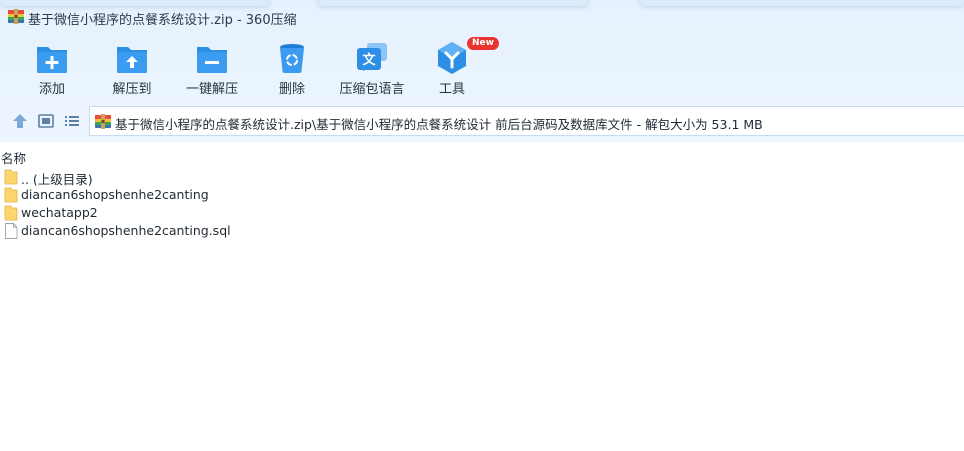  What do you see at coordinates (51, 89) in the screenshot?
I see `add-label: 添加` at bounding box center [51, 89].